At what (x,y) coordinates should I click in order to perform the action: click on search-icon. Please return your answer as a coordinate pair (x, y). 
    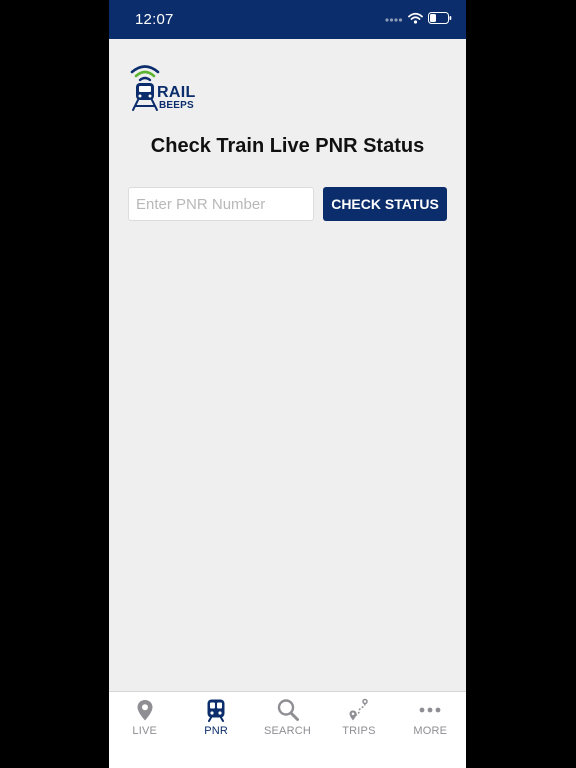
    Looking at the image, I should click on (288, 710).